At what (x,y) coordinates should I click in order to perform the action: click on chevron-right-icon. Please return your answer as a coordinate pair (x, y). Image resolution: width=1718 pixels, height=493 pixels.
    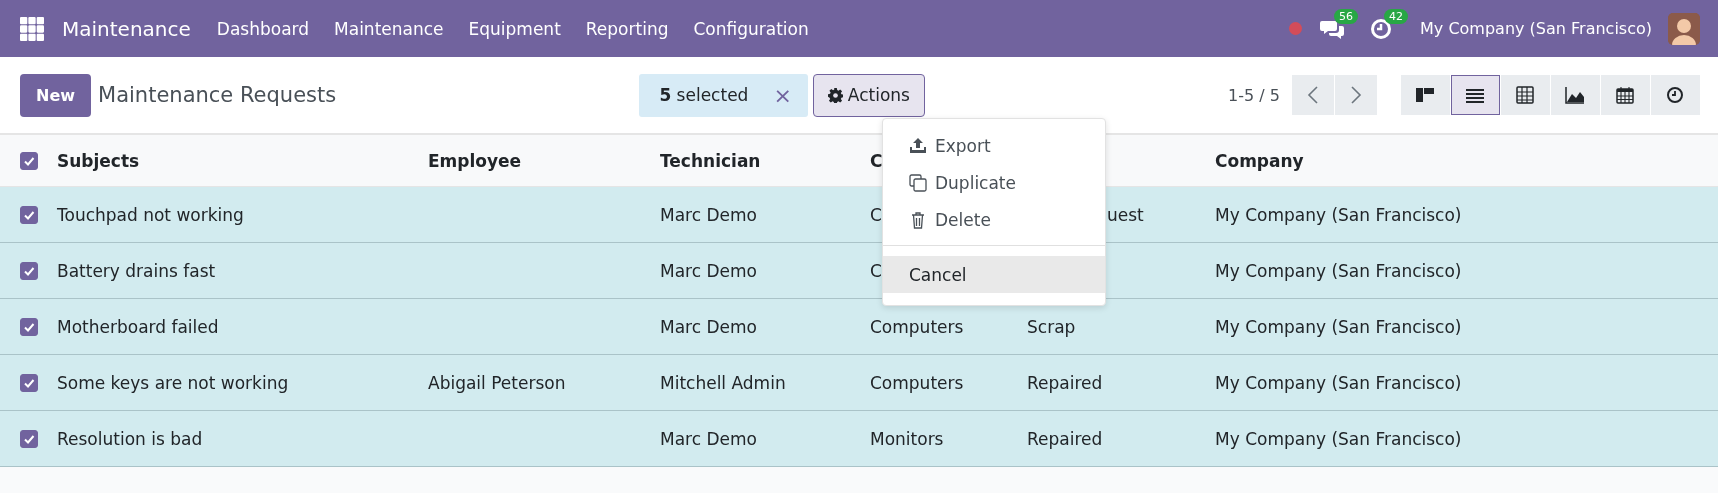
    Looking at the image, I should click on (1356, 95).